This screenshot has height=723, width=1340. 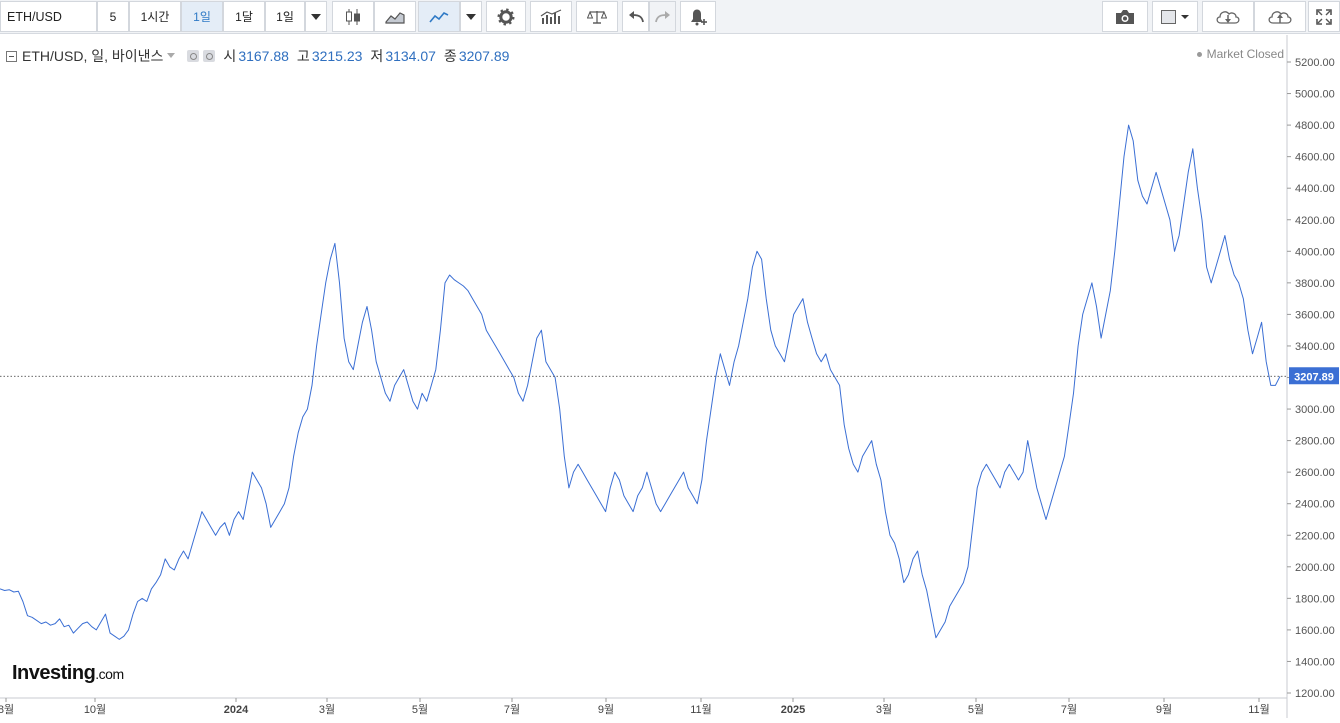 I want to click on indicators-button, so click(x=551, y=16).